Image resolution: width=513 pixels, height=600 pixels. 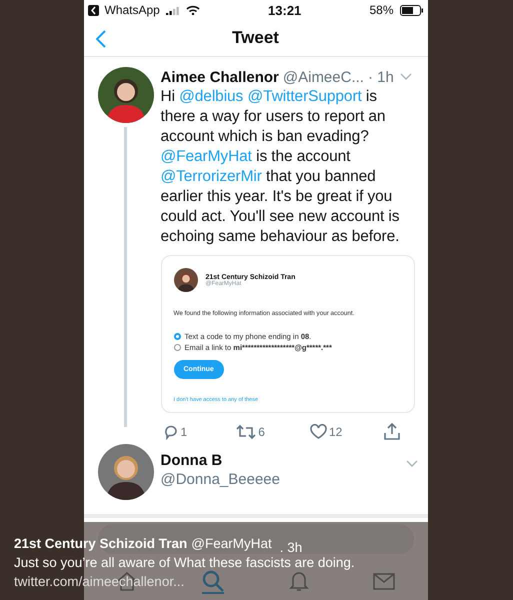 What do you see at coordinates (318, 431) in the screenshot?
I see `heart-icon` at bounding box center [318, 431].